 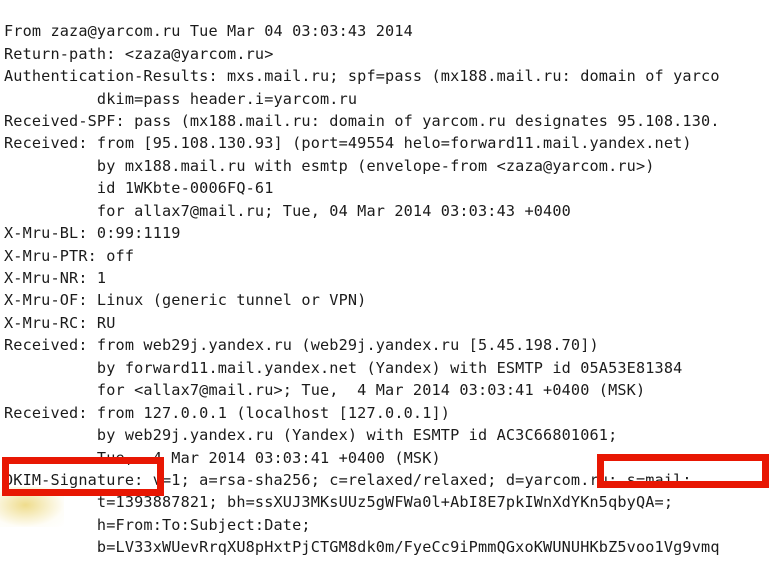 What do you see at coordinates (222, 457) in the screenshot?
I see `header-line: Tue, 4 Mar 2014 03:03:41 +0400 (MSK)` at bounding box center [222, 457].